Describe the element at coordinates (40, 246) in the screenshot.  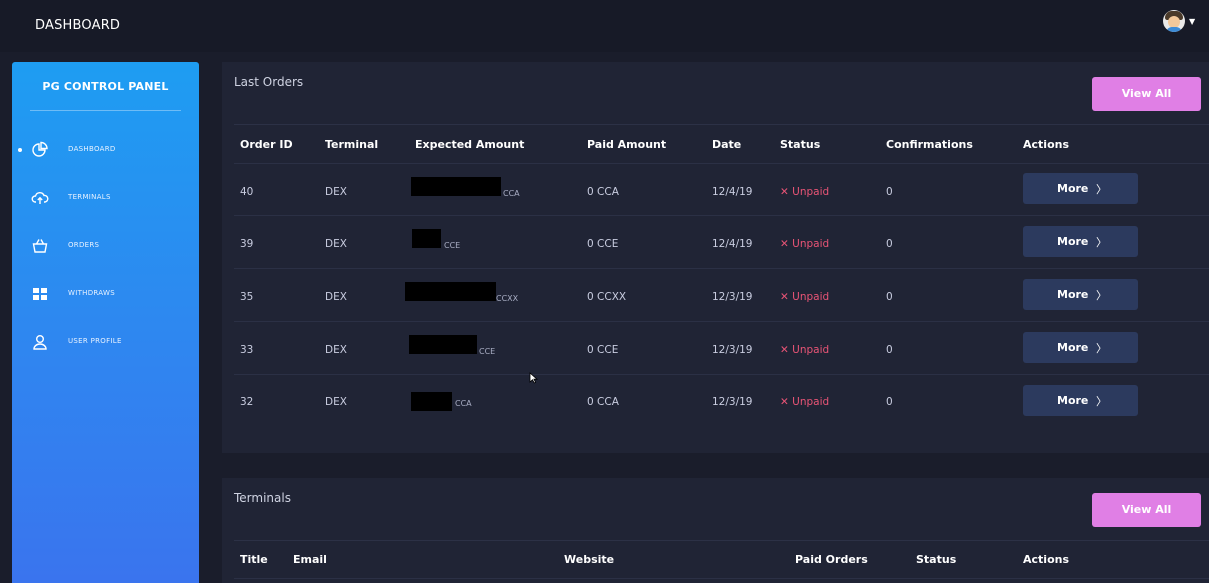
I see `basket-icon` at that location.